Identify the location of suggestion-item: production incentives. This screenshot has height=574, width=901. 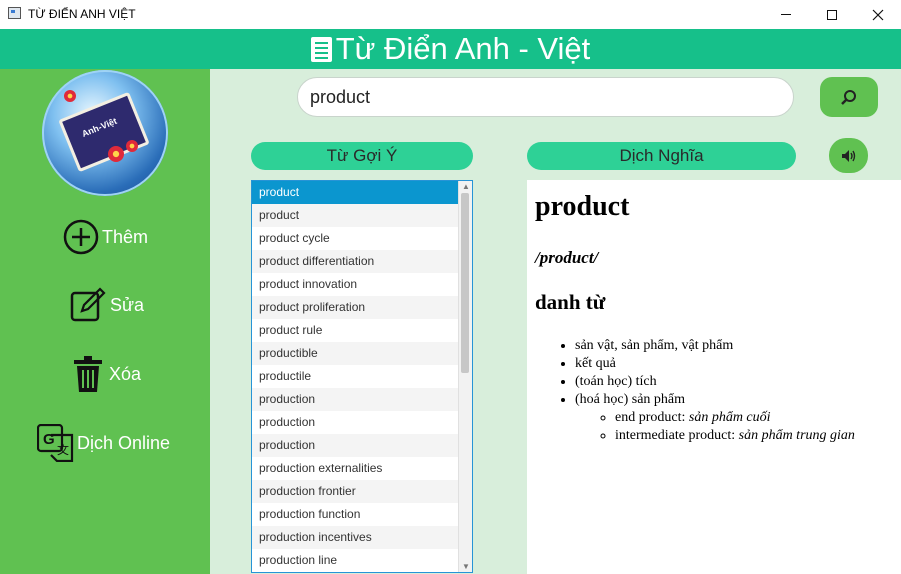
(355, 537).